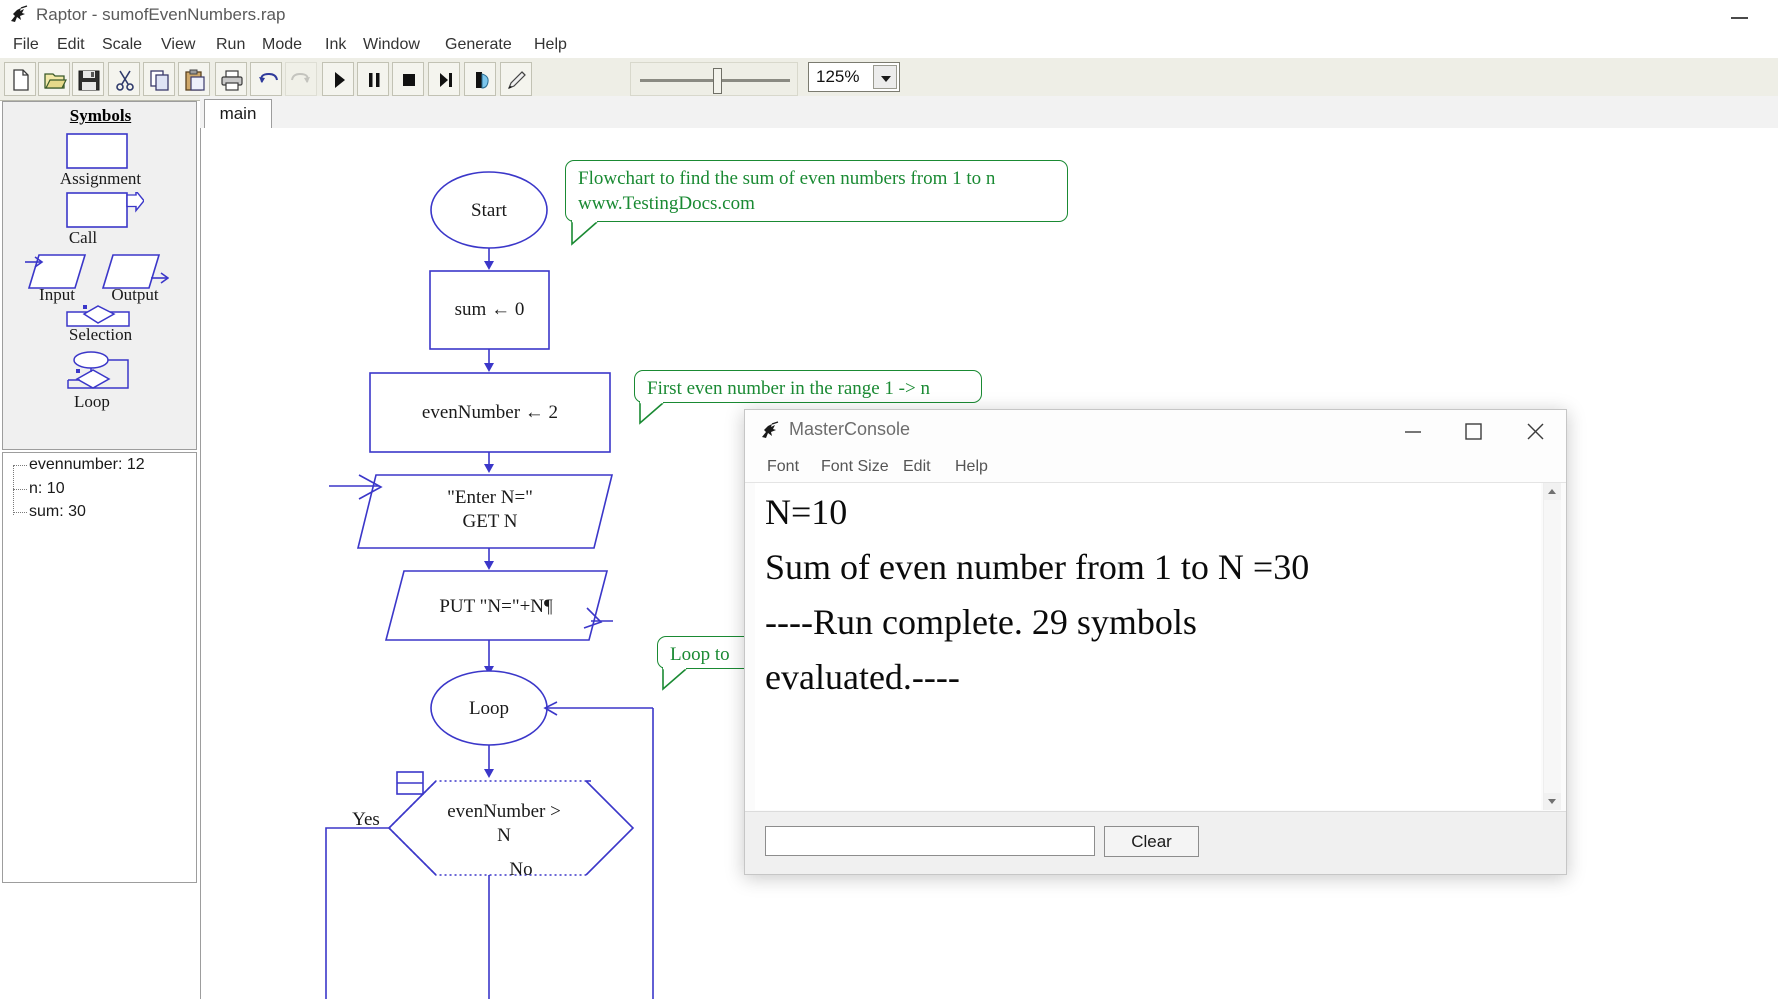  I want to click on variable-row-evennumber: evennumber: 12, so click(87, 465).